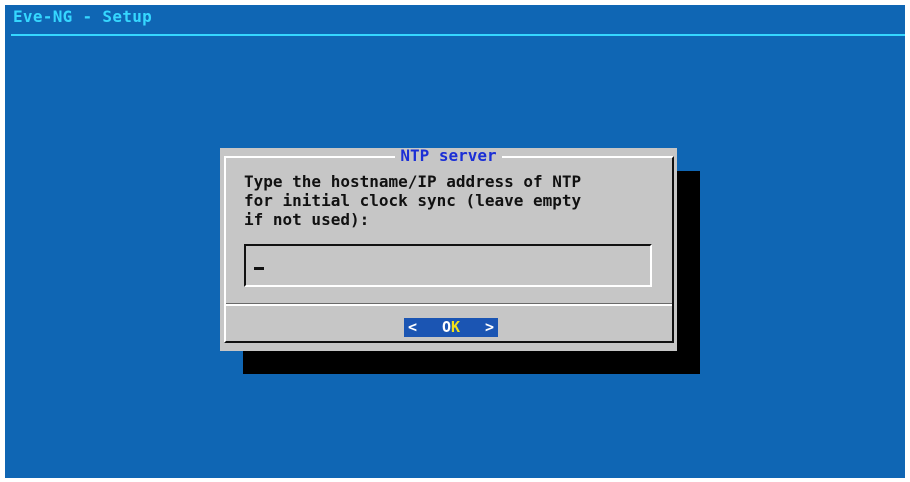 The width and height of the screenshot is (910, 482). What do you see at coordinates (448, 265) in the screenshot?
I see `ntp-server-input` at bounding box center [448, 265].